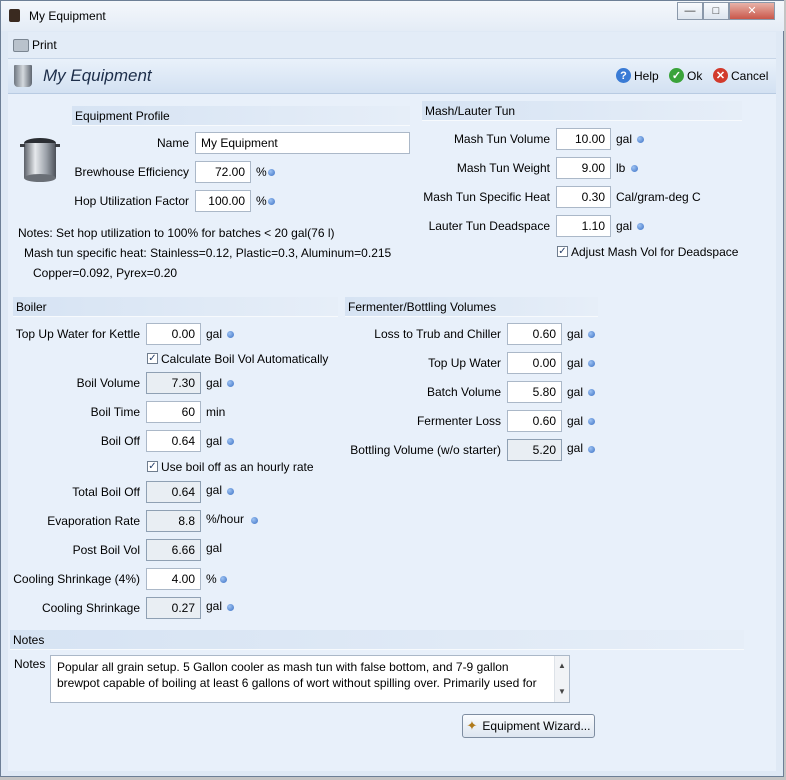 The height and width of the screenshot is (780, 786). Describe the element at coordinates (583, 139) in the screenshot. I see `mash-tun-volume-input: 10.00` at that location.